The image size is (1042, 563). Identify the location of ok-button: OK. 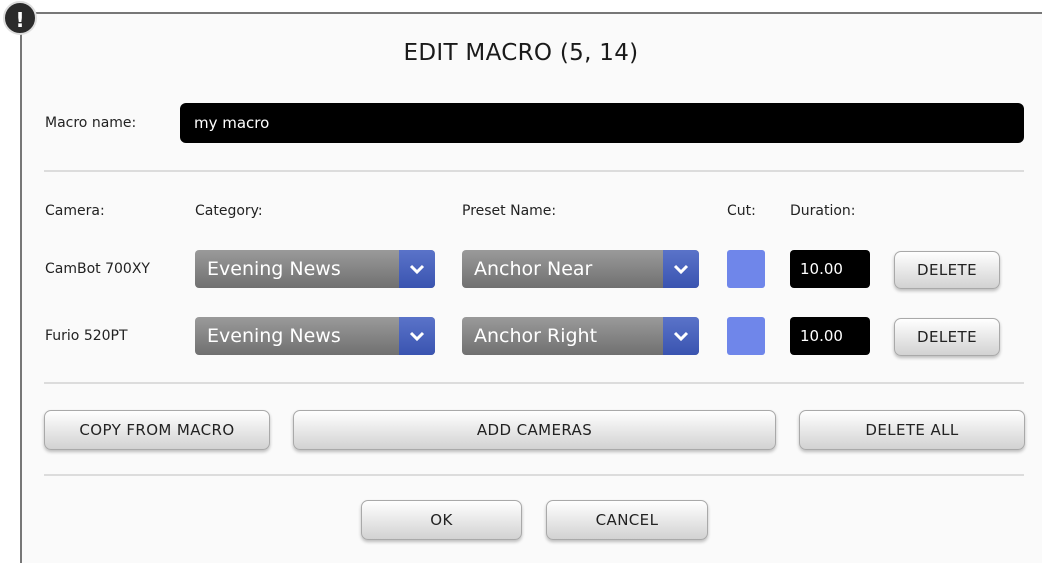
(441, 520).